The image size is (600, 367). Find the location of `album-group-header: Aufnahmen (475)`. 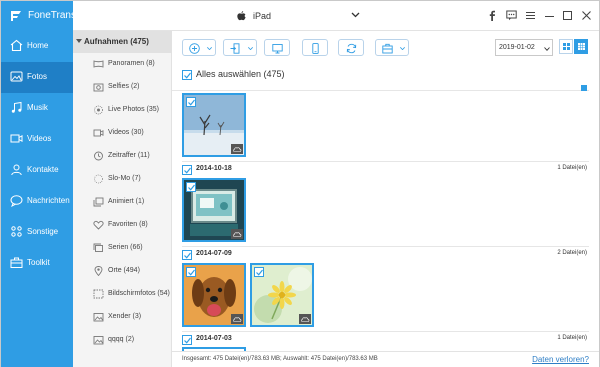

album-group-header: Aufnahmen (475) is located at coordinates (122, 42).